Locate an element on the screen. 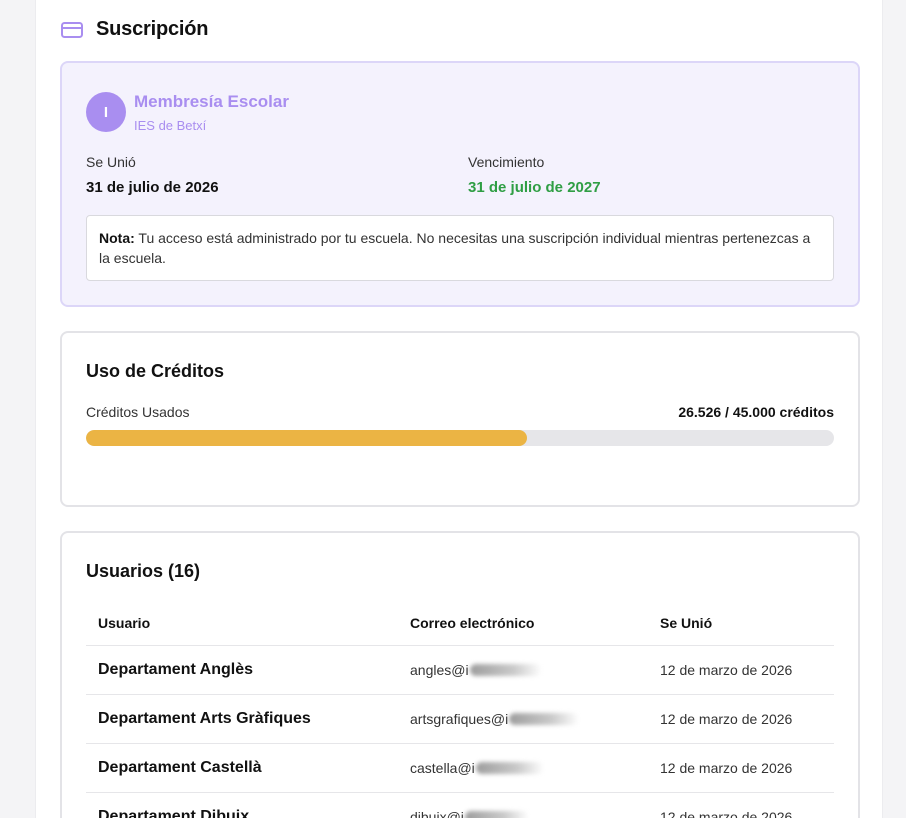 The image size is (906, 818). school-name: IES de Betxí is located at coordinates (170, 125).